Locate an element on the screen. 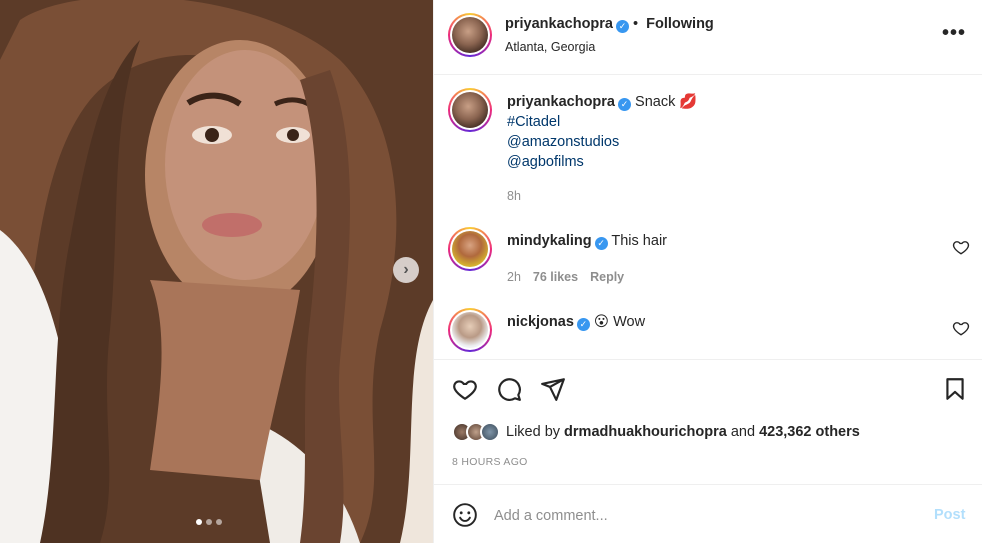  carousel-indicators is located at coordinates (209, 522).